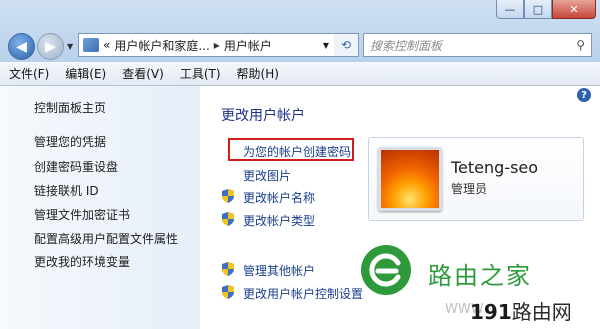  What do you see at coordinates (580, 45) in the screenshot?
I see `search-icon: ⚲` at bounding box center [580, 45].